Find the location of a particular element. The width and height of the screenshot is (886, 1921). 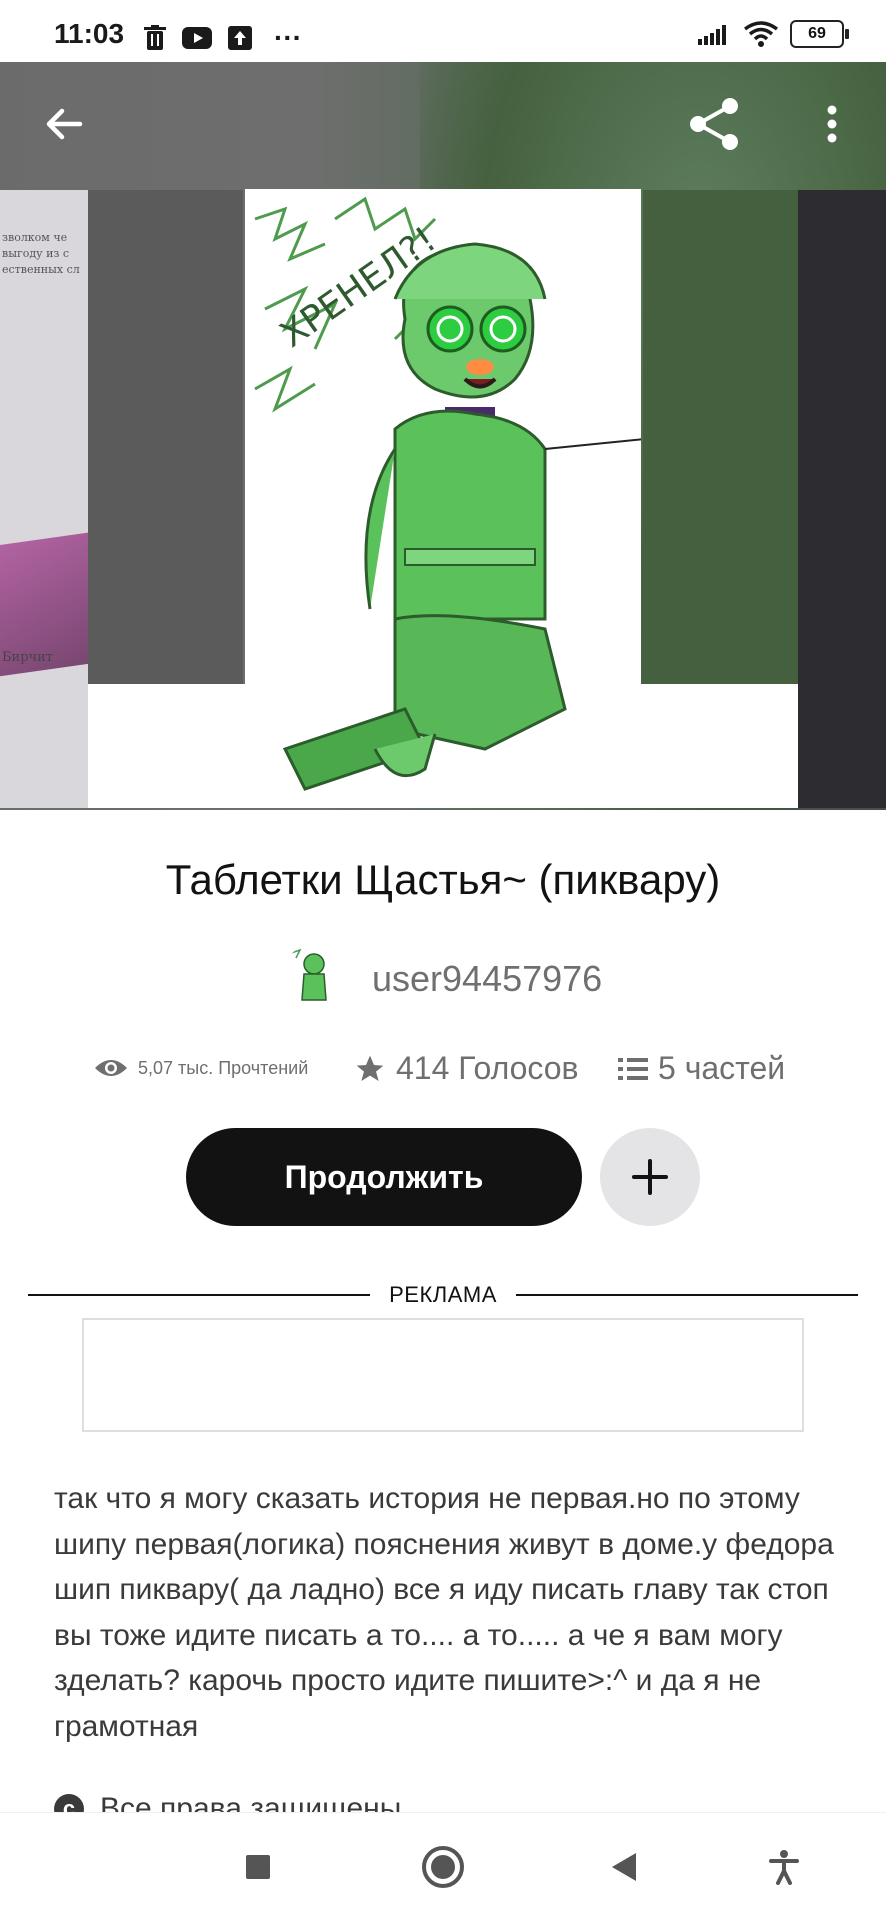

eye-icon is located at coordinates (111, 1068).